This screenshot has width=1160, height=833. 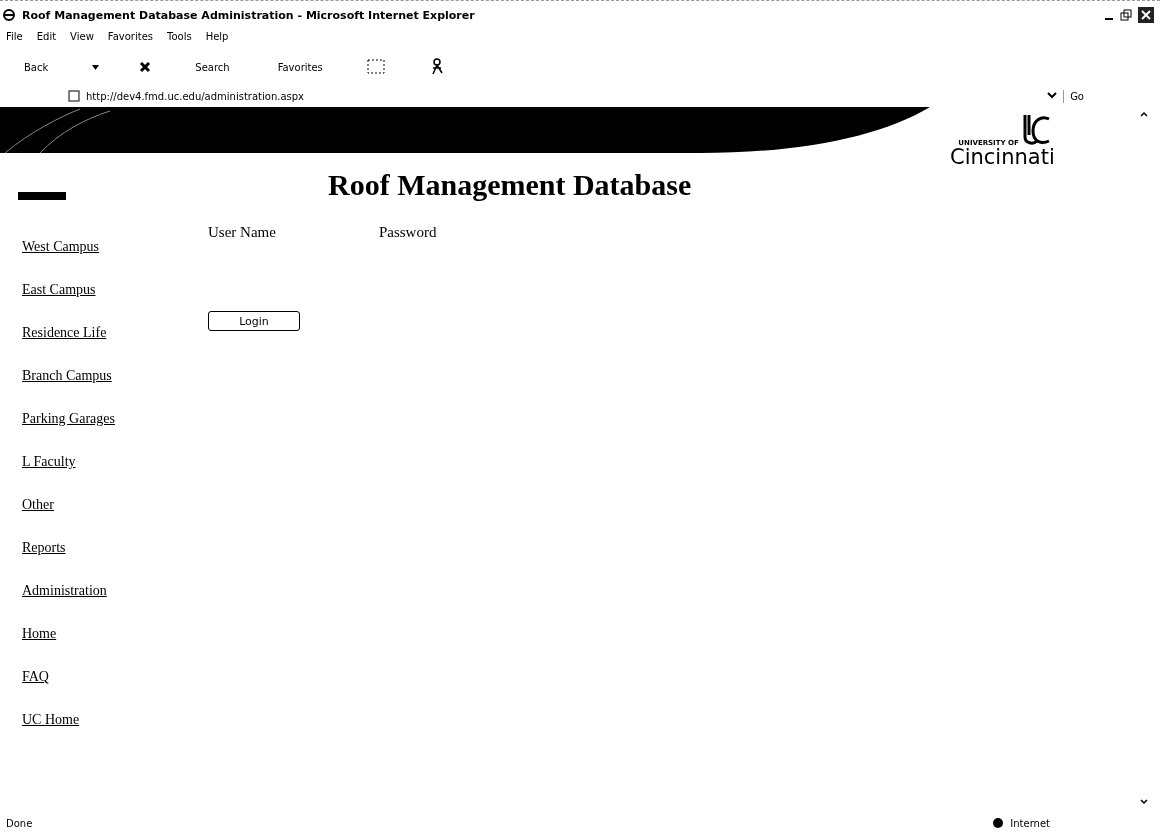 What do you see at coordinates (217, 39) in the screenshot?
I see `menu-item: Help` at bounding box center [217, 39].